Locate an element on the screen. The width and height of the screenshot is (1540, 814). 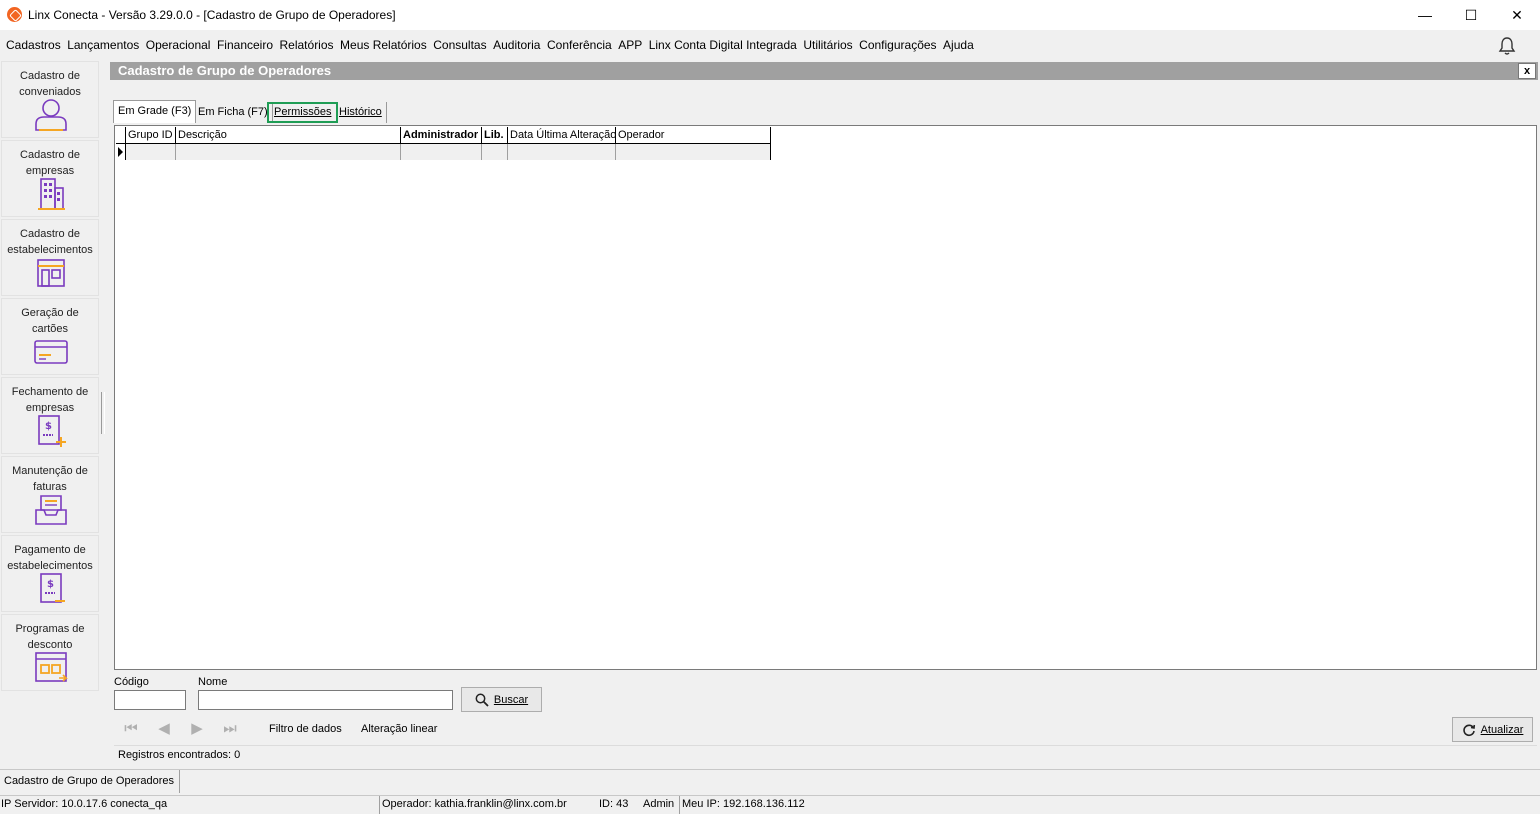
data-filter-button: Filtro de dados is located at coordinates (305, 729).